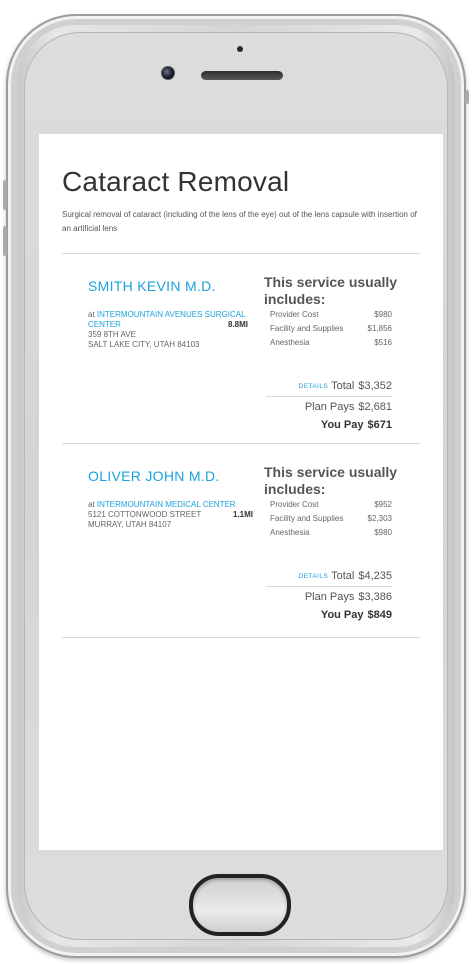  I want to click on earpiece-speaker, so click(242, 75).